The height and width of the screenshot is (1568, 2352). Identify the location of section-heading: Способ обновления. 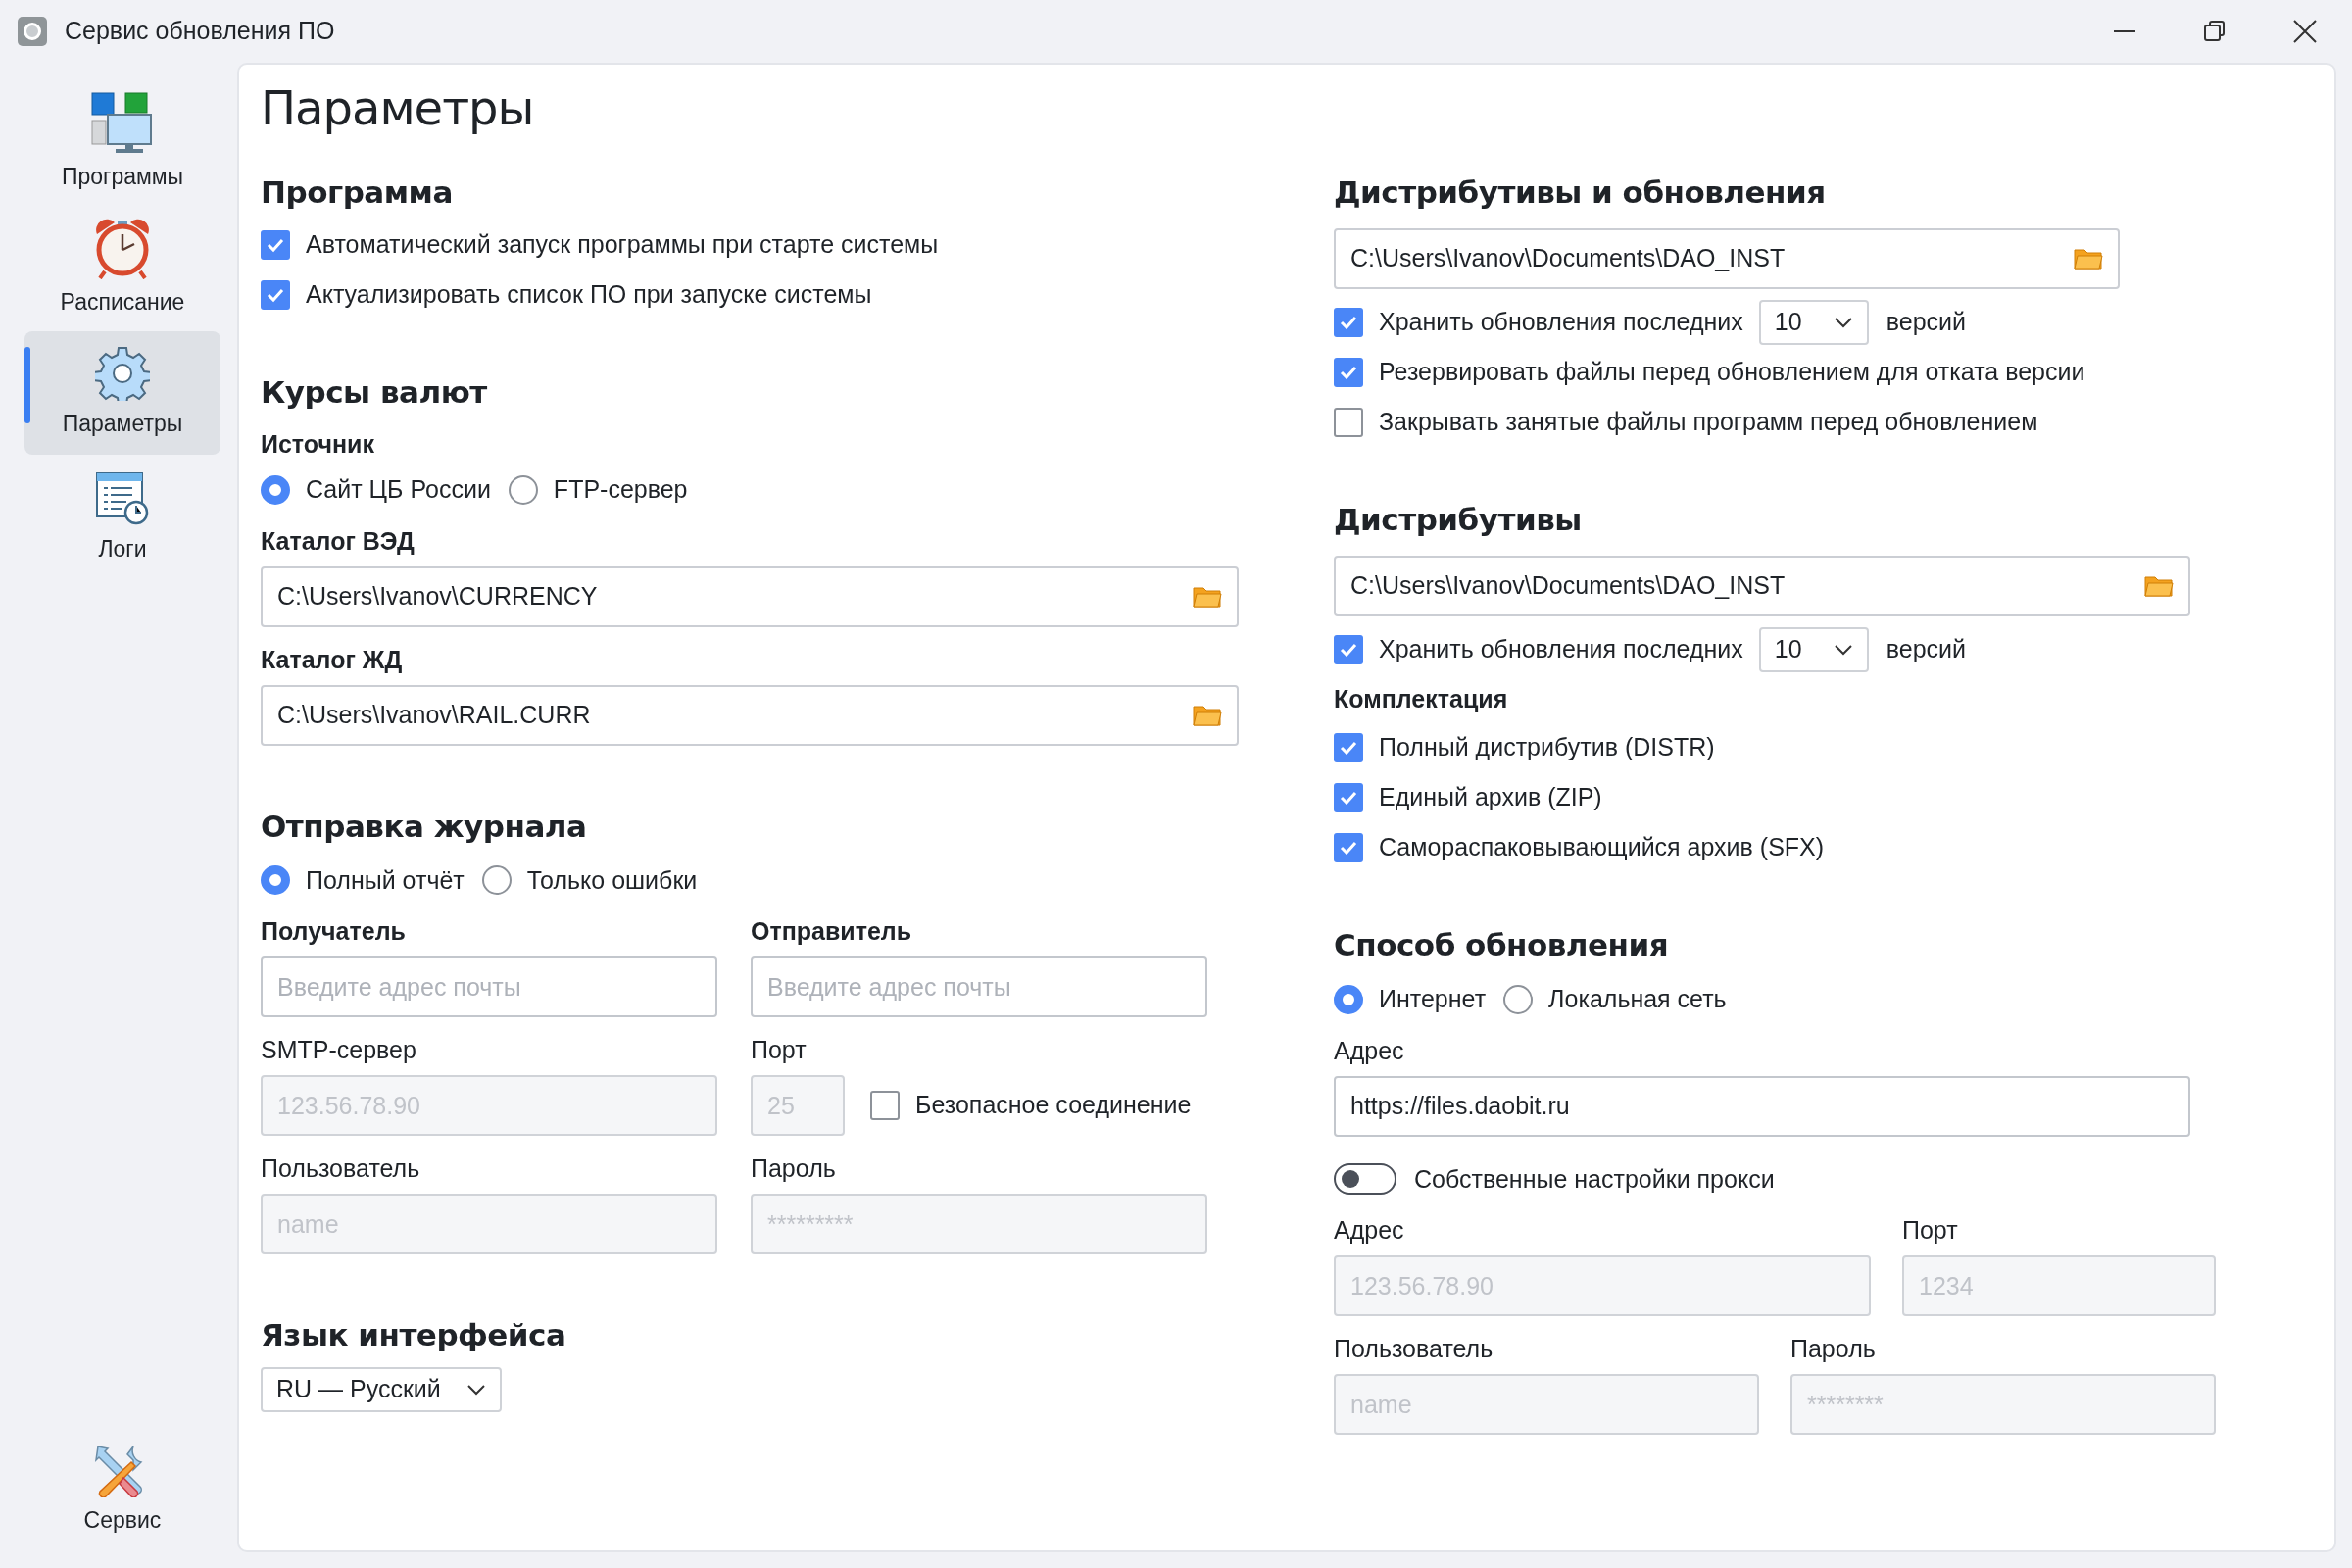
(1502, 945).